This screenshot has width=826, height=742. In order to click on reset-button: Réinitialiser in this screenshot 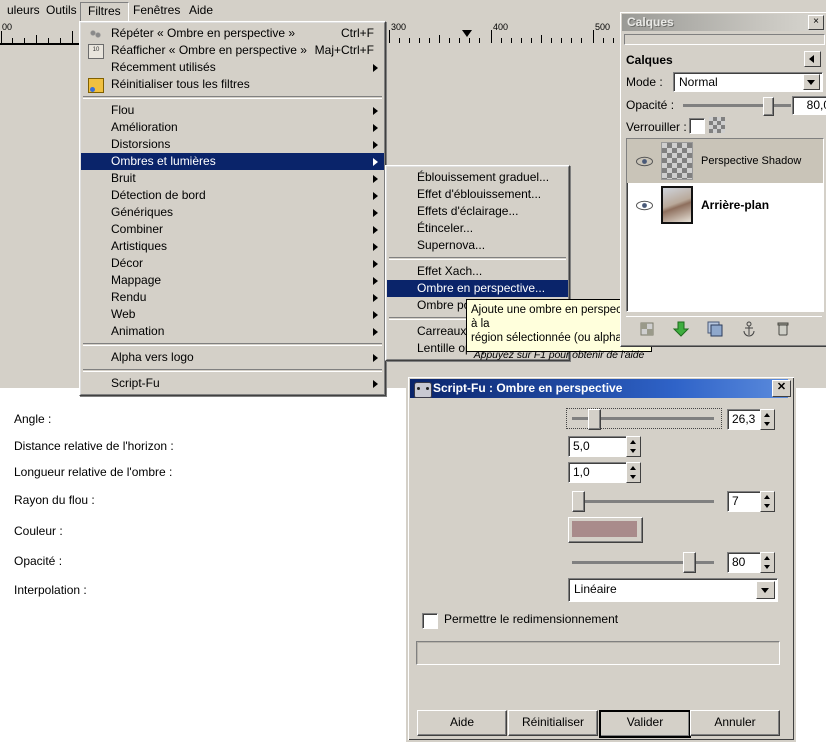, I will do `click(553, 723)`.